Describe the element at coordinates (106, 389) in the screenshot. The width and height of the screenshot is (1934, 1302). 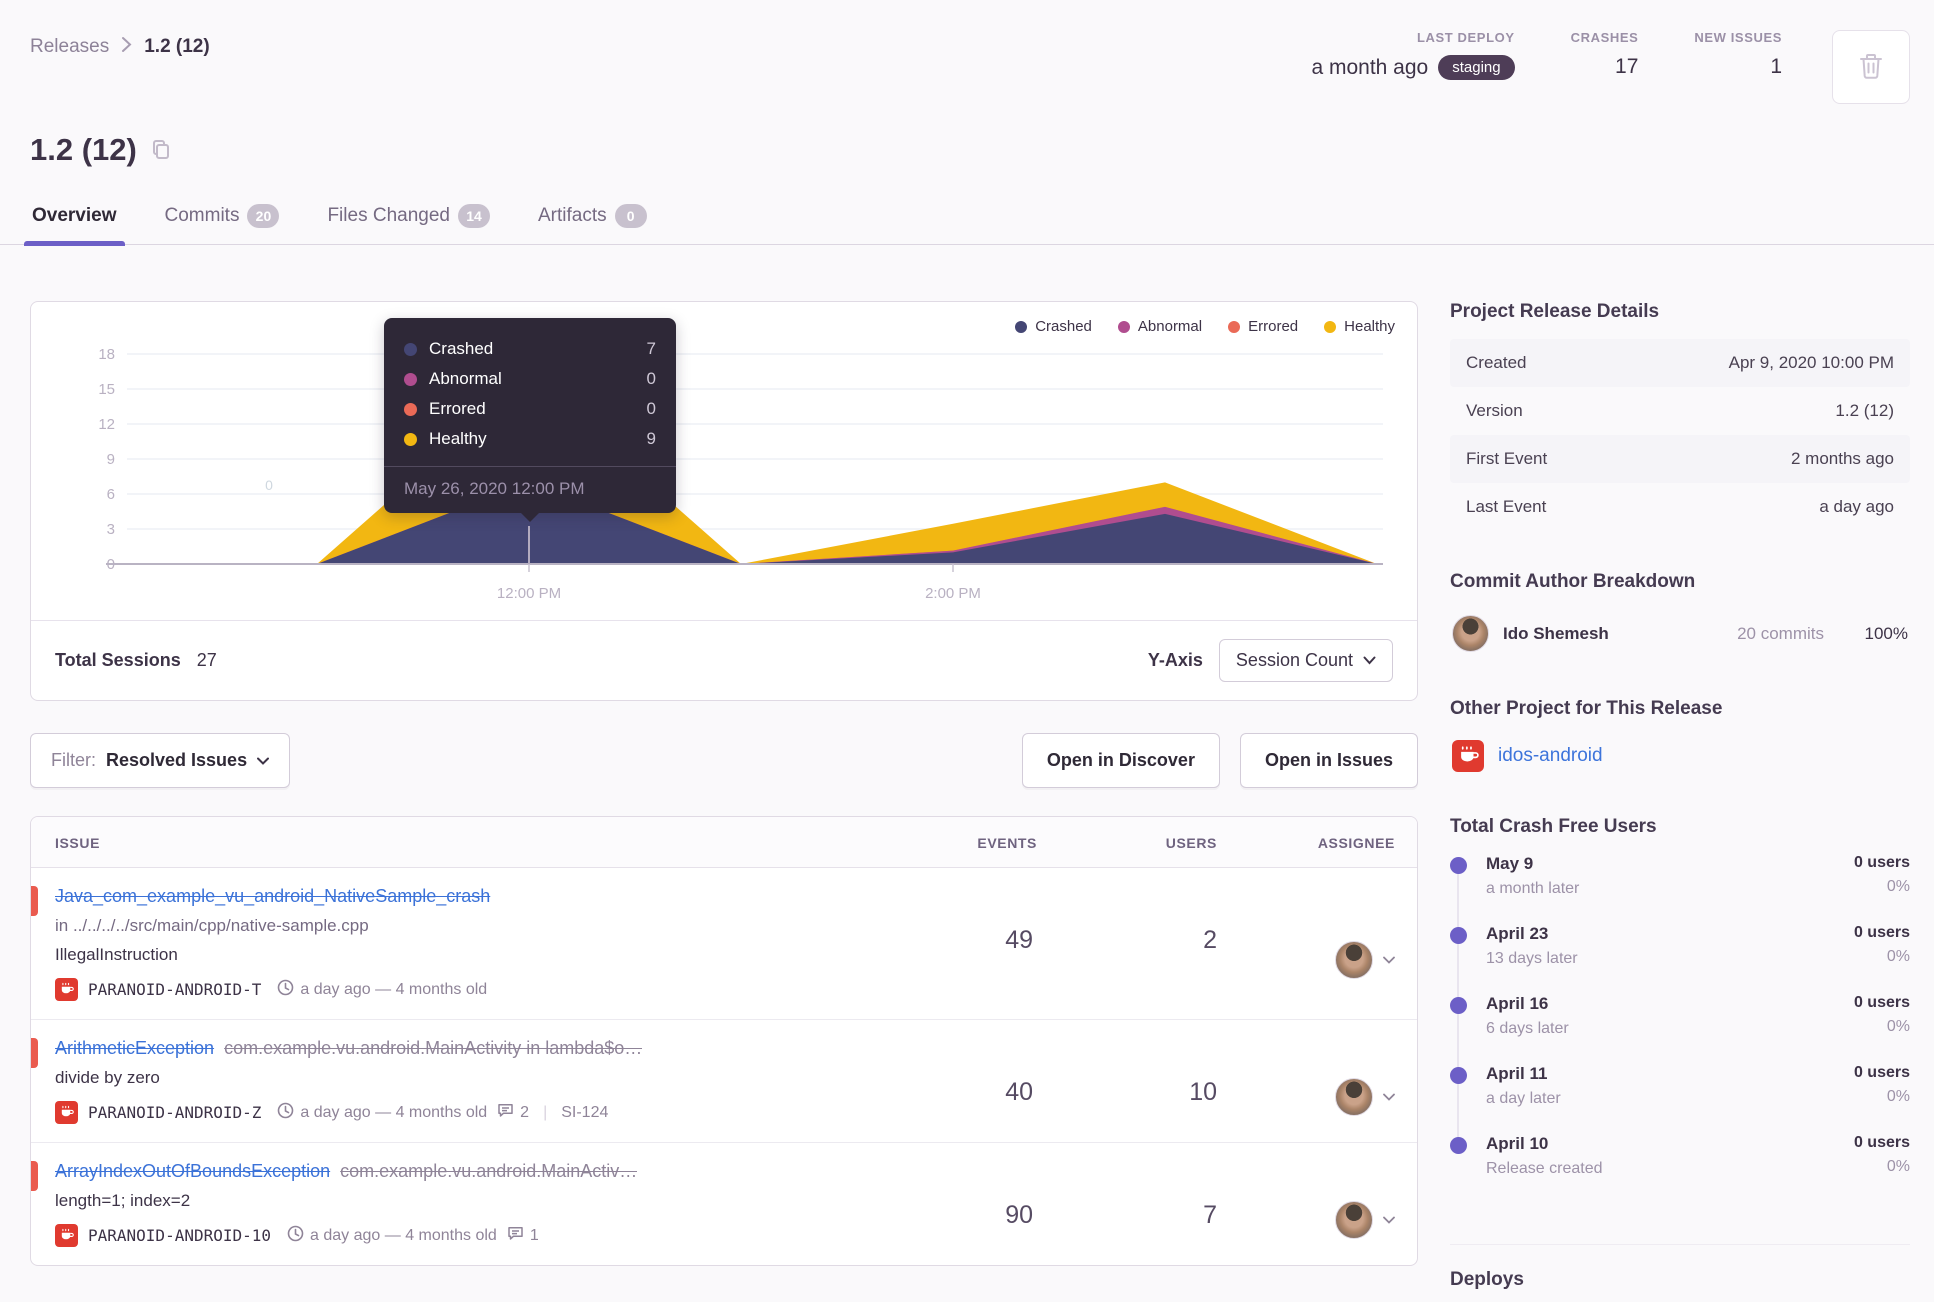
I see `svg-text: 15` at that location.